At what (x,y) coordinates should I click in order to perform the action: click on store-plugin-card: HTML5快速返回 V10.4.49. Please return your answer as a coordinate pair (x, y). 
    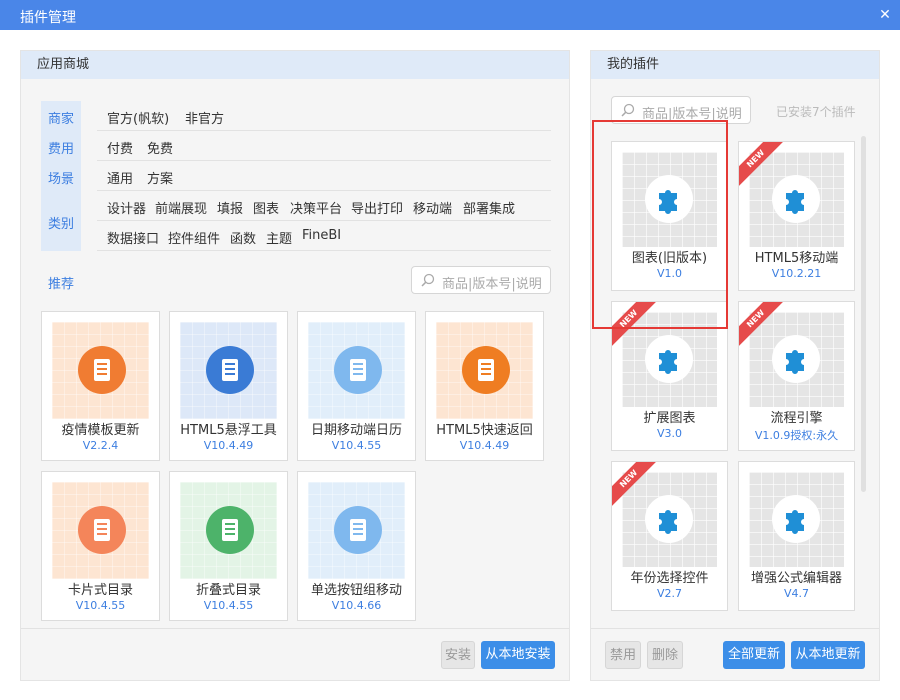
    Looking at the image, I should click on (484, 386).